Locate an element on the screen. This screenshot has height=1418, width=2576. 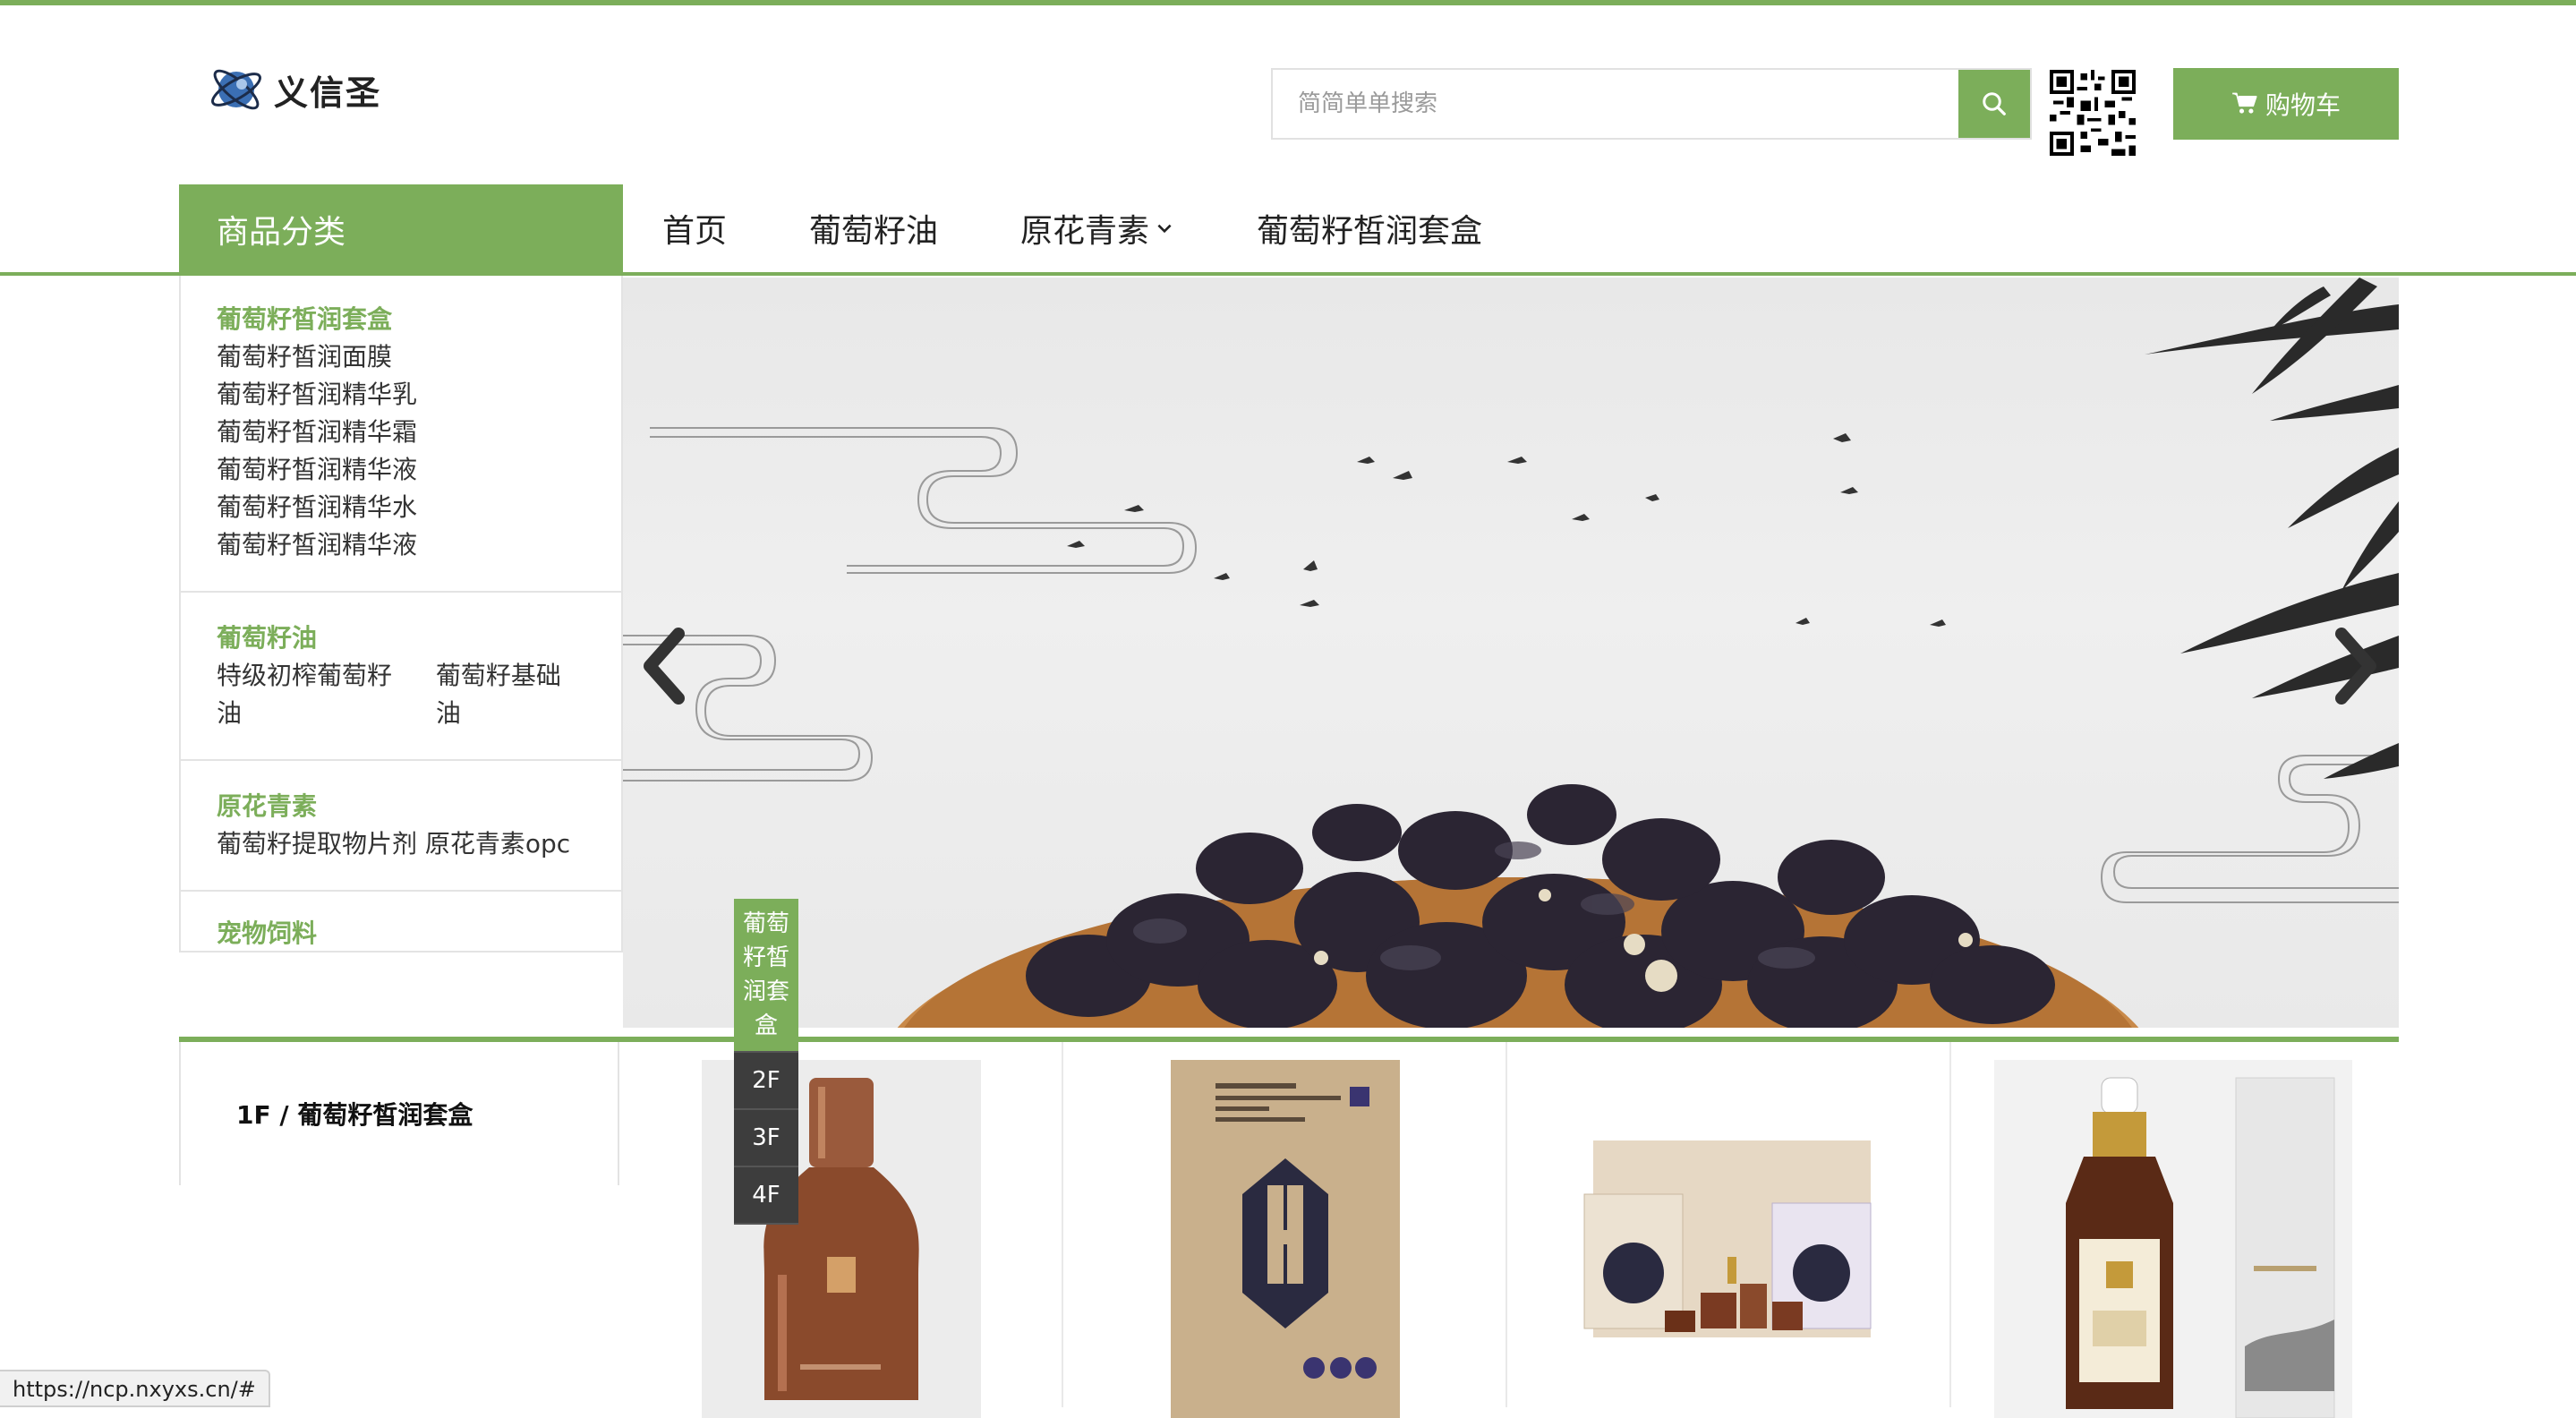
category-link: 葡萄籽基础油 is located at coordinates (510, 694).